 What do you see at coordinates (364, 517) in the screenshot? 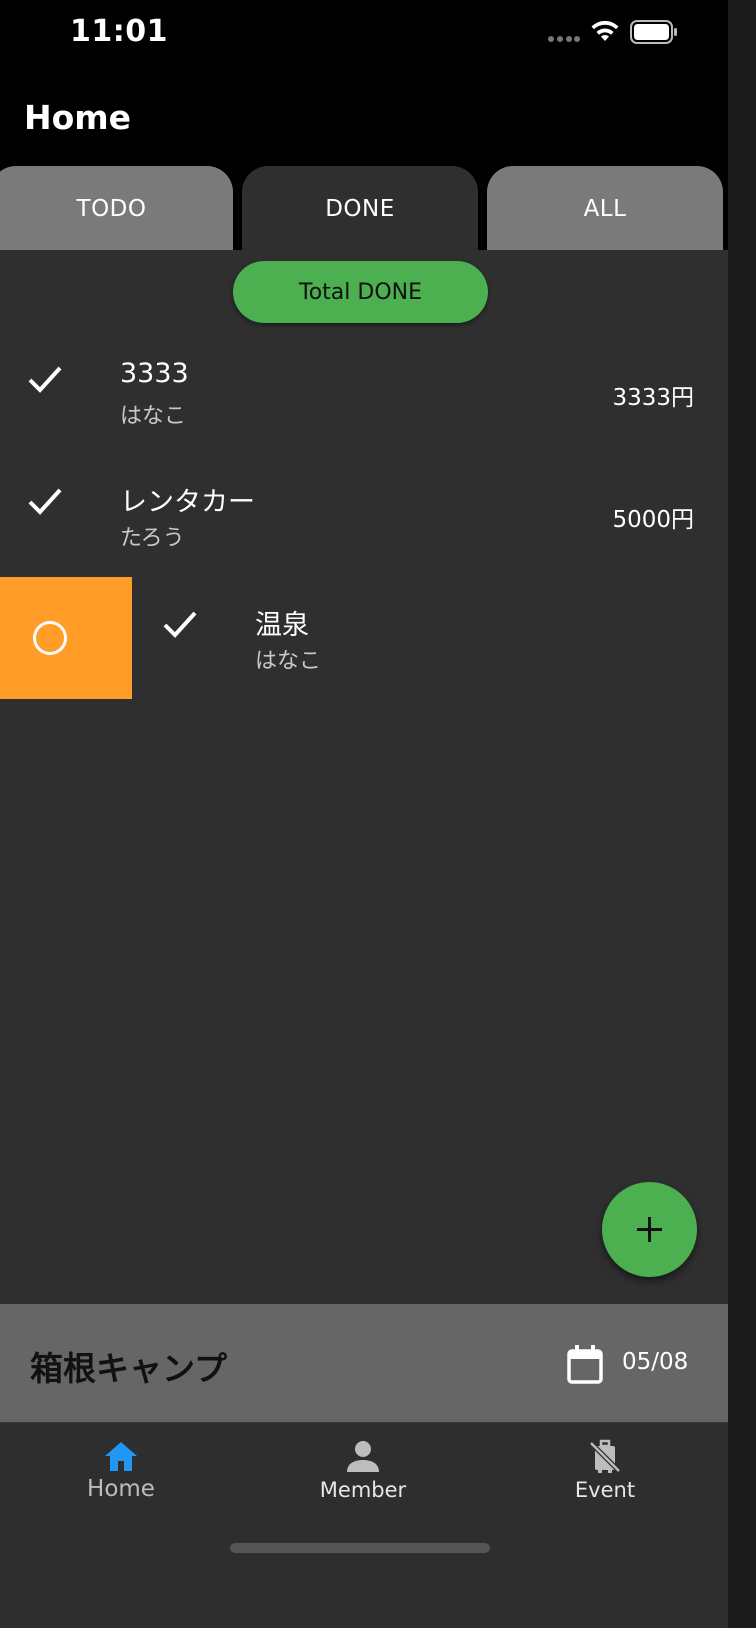
I see `list-item: レンタカー たろう 5000円` at bounding box center [364, 517].